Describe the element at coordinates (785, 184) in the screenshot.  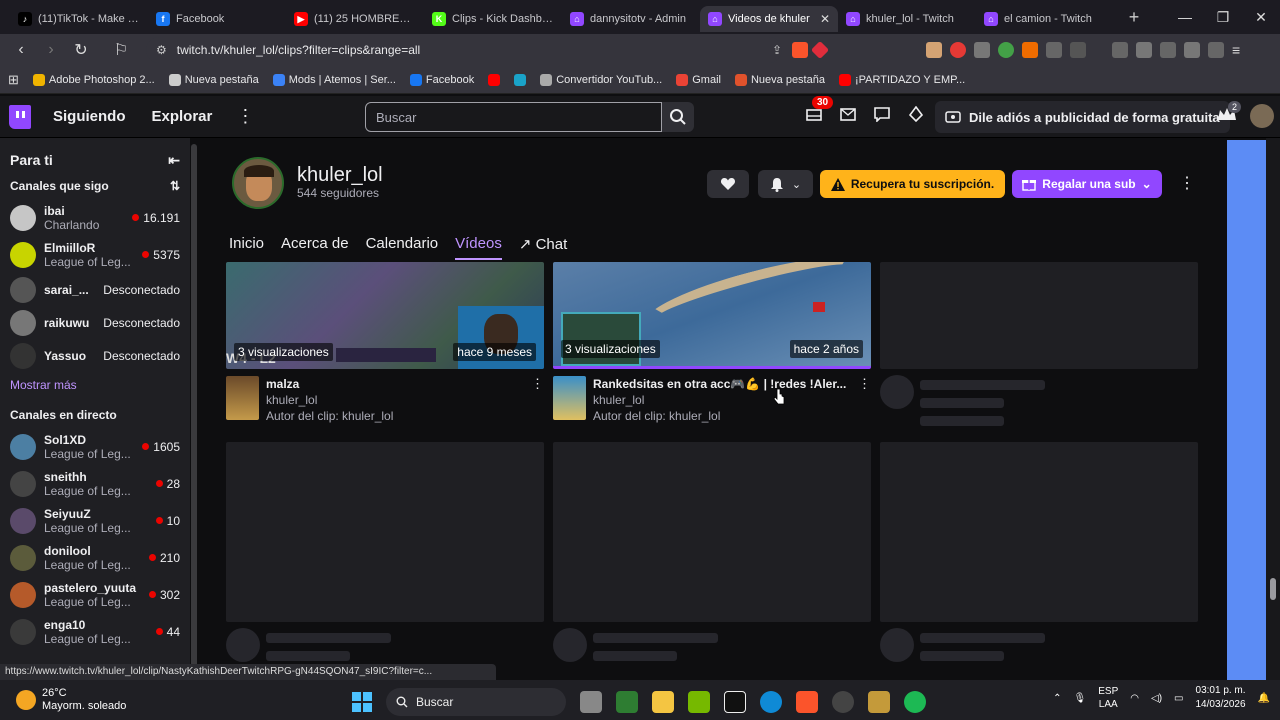
I see `notifications-button: ⌄` at that location.